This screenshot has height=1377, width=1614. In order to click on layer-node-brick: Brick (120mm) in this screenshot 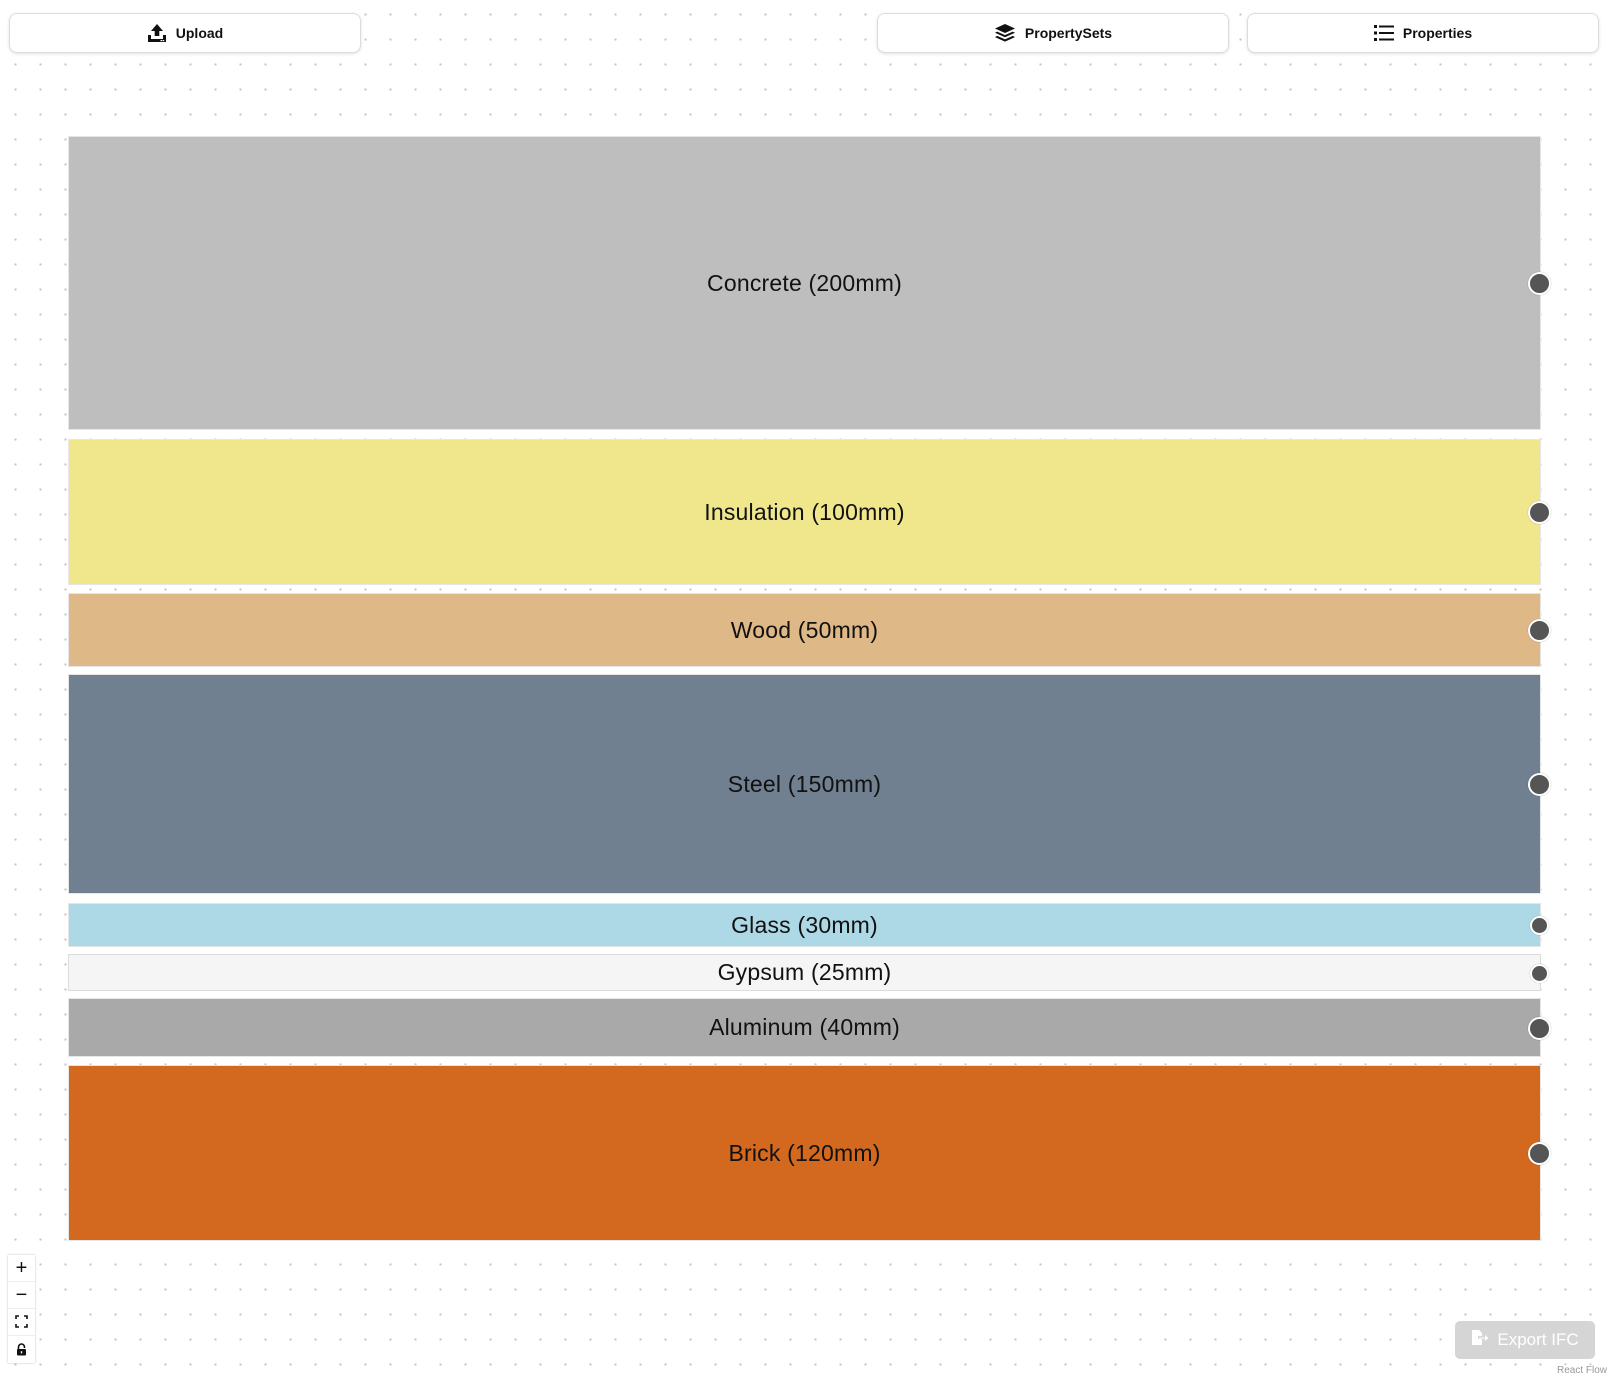, I will do `click(809, 1153)`.